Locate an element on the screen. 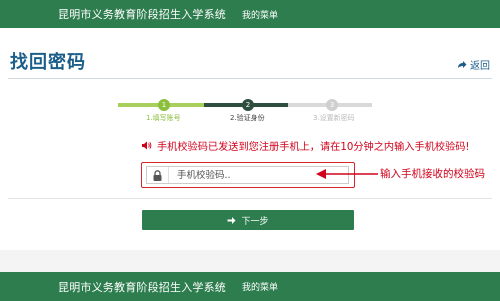 This screenshot has width=500, height=301. speaker-icon is located at coordinates (147, 145).